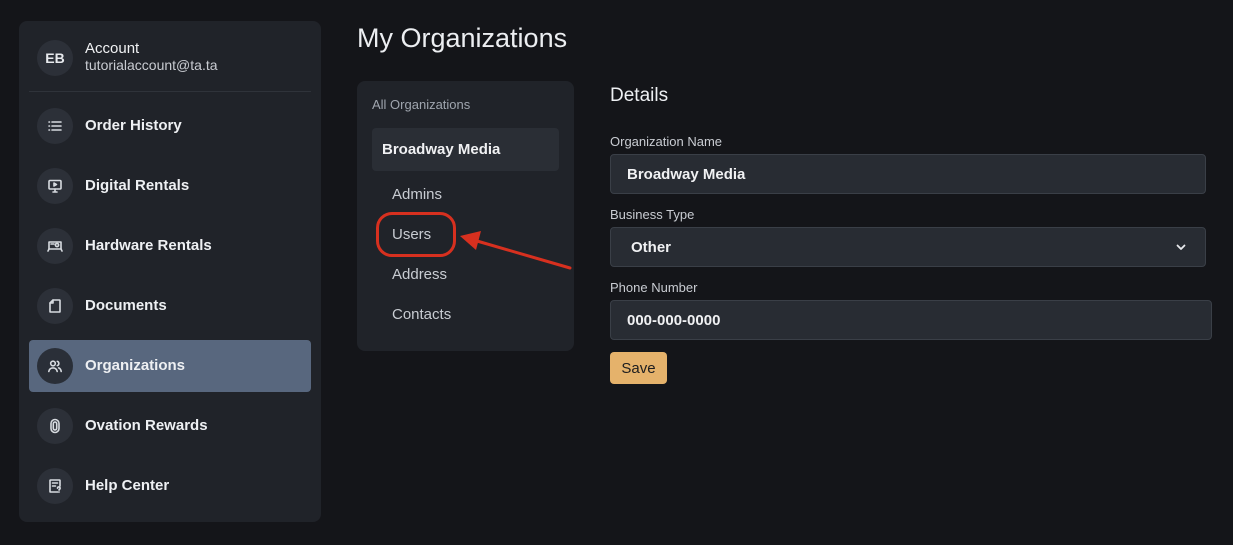 The image size is (1233, 545). I want to click on users-icon, so click(55, 366).